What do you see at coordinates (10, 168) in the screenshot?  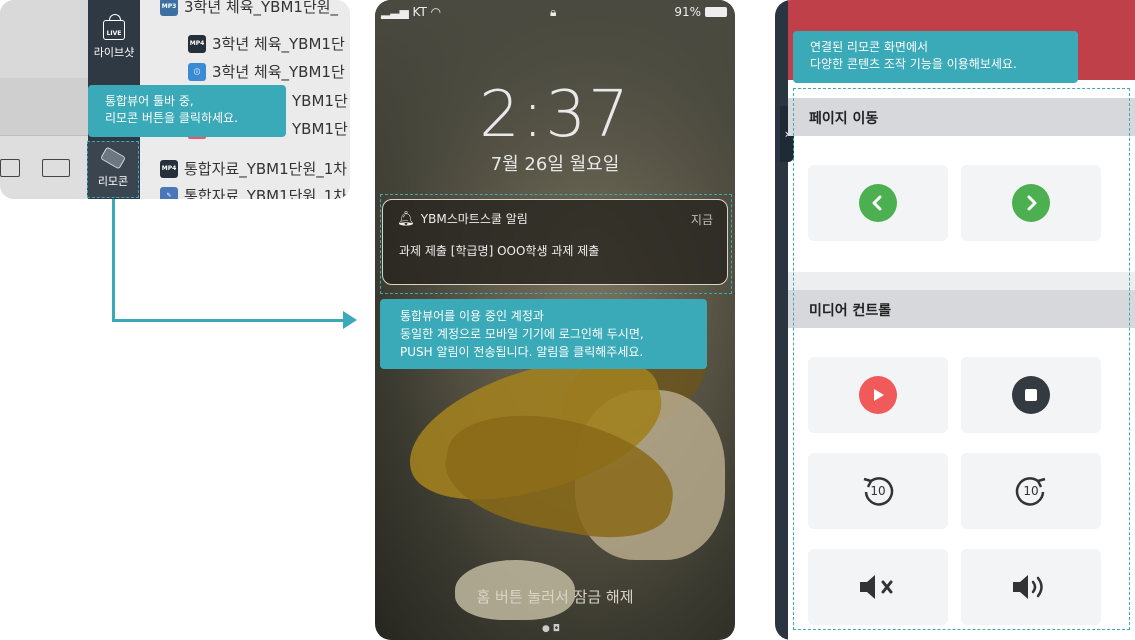 I see `fit-width-icon` at bounding box center [10, 168].